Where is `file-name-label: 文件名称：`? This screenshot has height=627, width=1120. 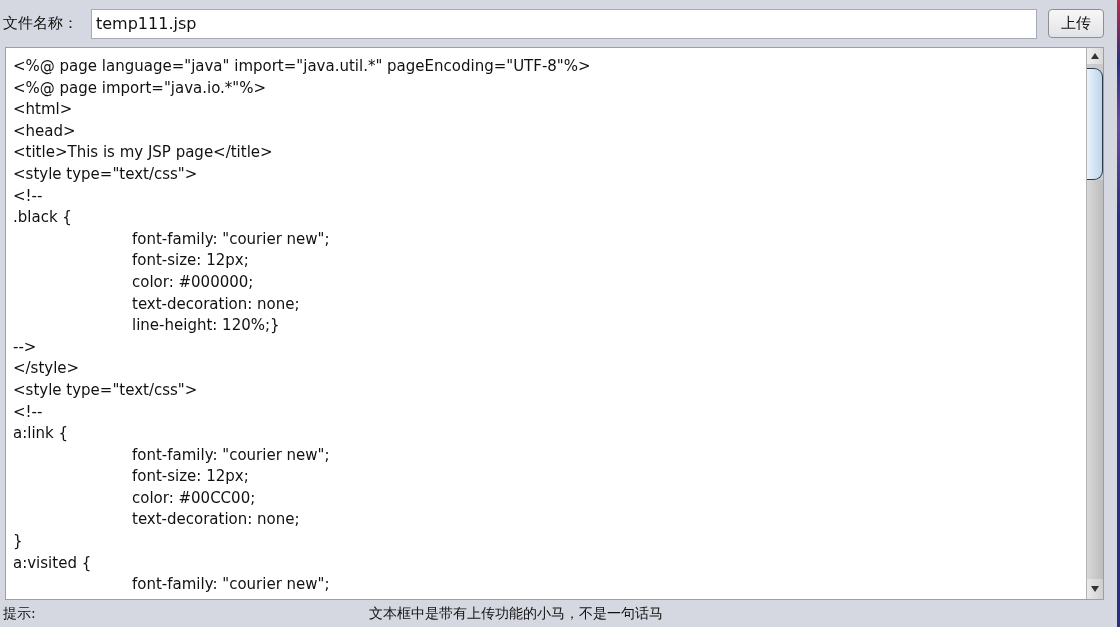
file-name-label: 文件名称： is located at coordinates (40, 23).